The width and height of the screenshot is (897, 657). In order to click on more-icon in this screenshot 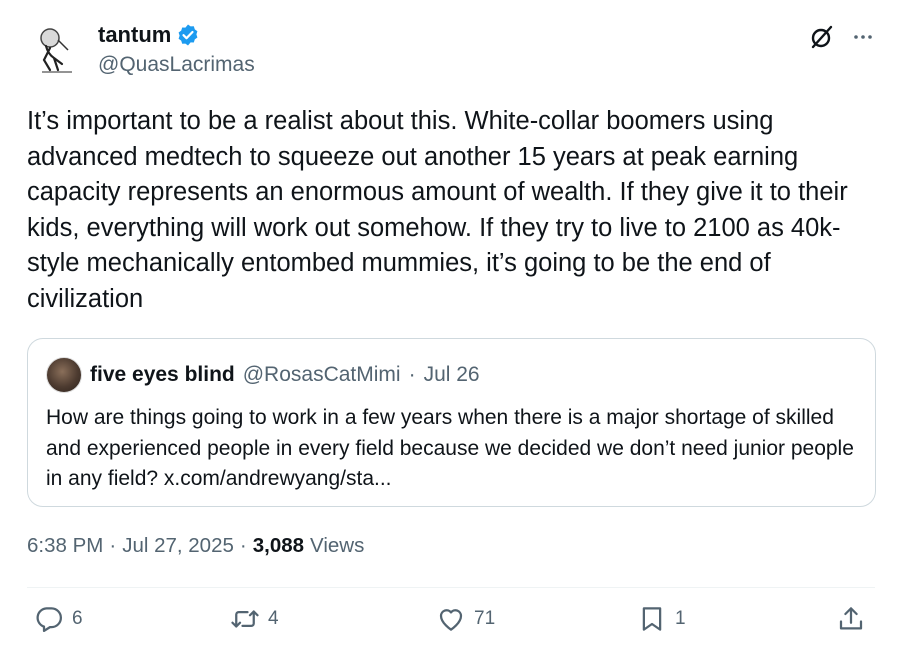, I will do `click(863, 39)`.